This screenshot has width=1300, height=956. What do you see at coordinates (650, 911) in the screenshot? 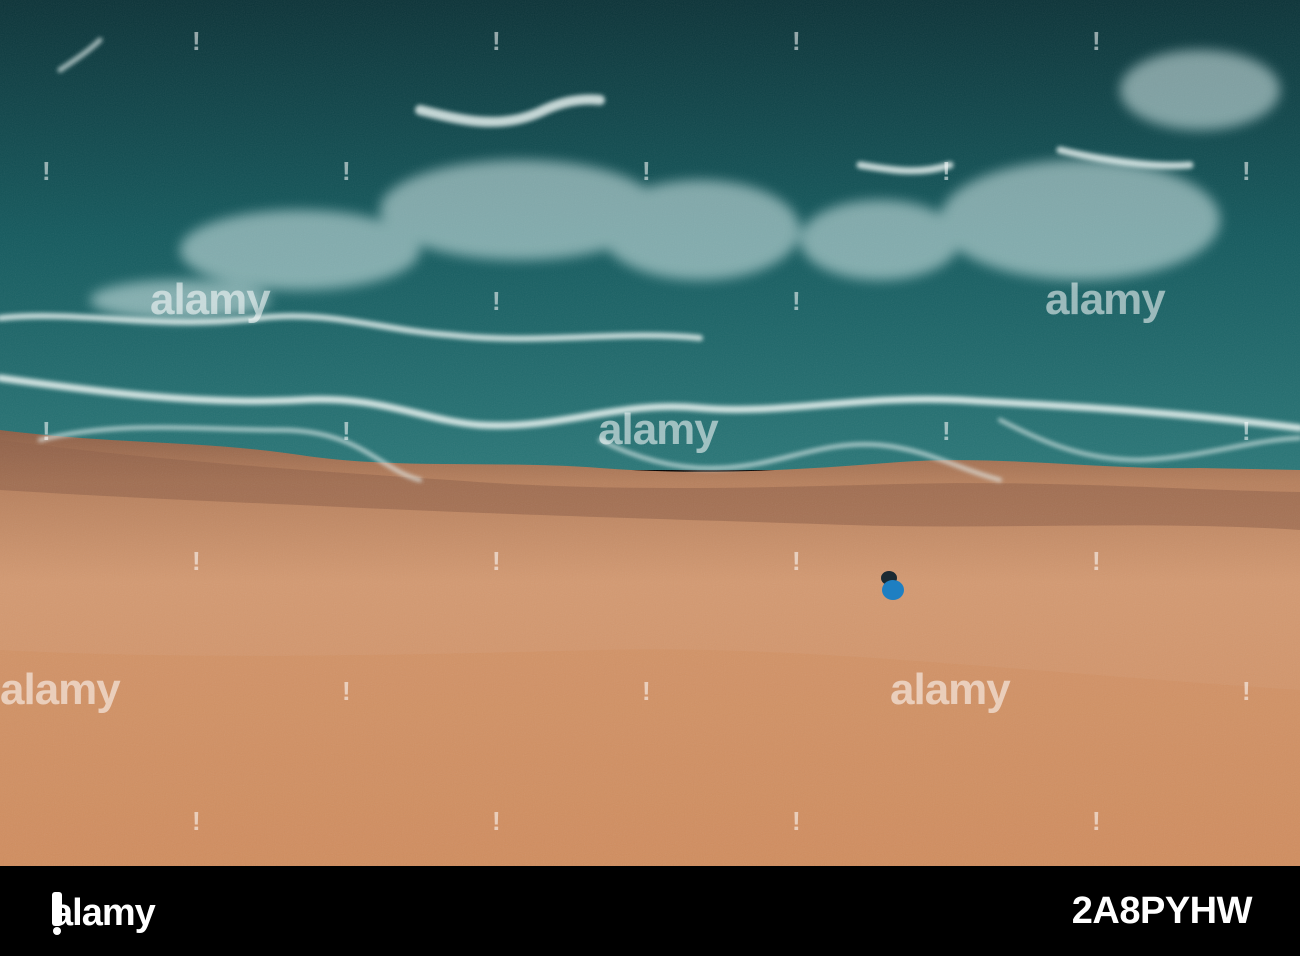
I see `footer-bar: alamy 2A8PYHW` at bounding box center [650, 911].